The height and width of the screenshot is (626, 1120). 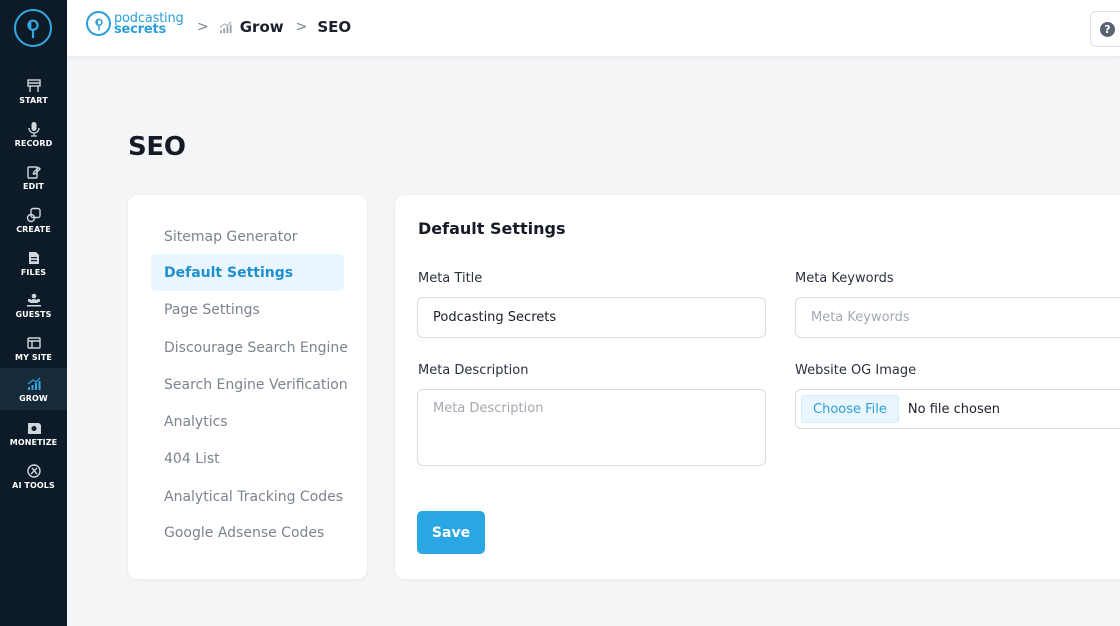 What do you see at coordinates (33, 485) in the screenshot?
I see `sidebar-item-label: AI TOOLS` at bounding box center [33, 485].